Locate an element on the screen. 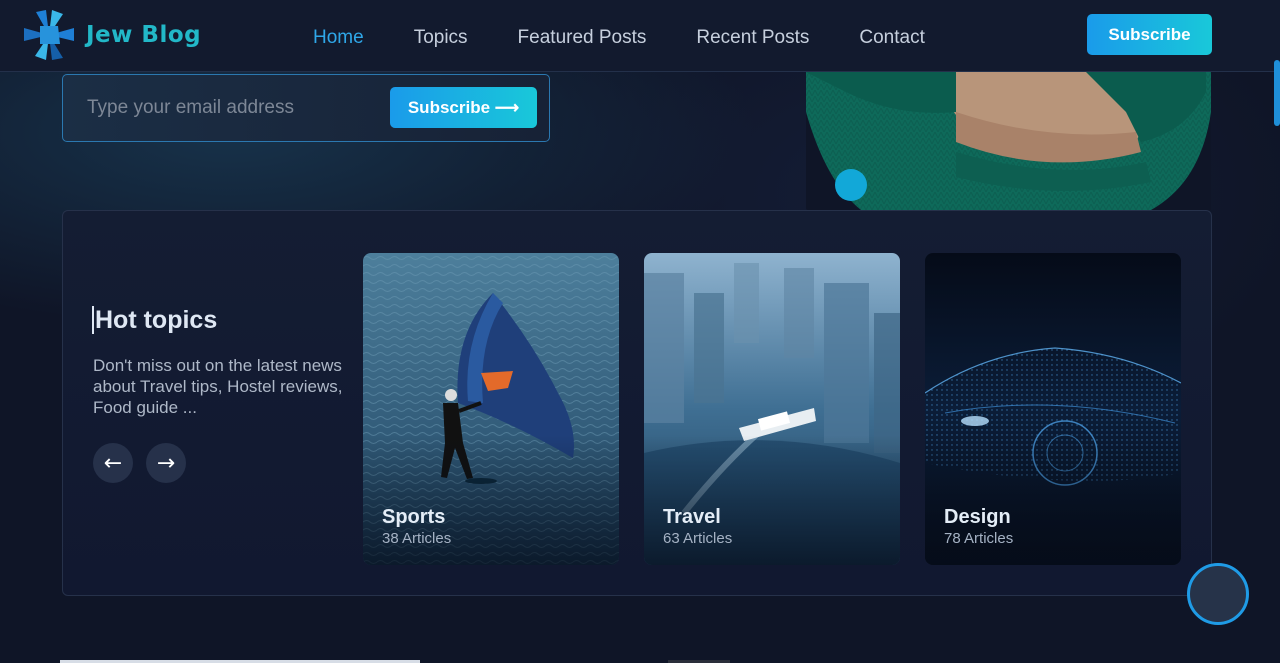 The width and height of the screenshot is (1280, 663). topic-name: Sports is located at coordinates (414, 517).